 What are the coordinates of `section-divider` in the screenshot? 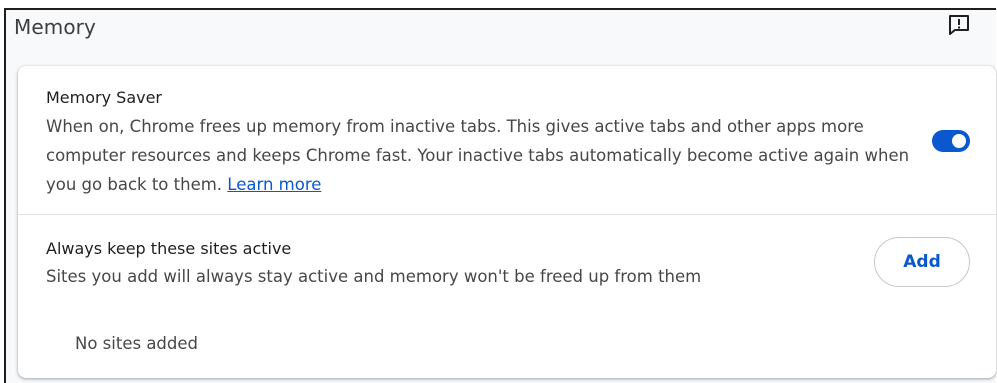 It's located at (507, 214).